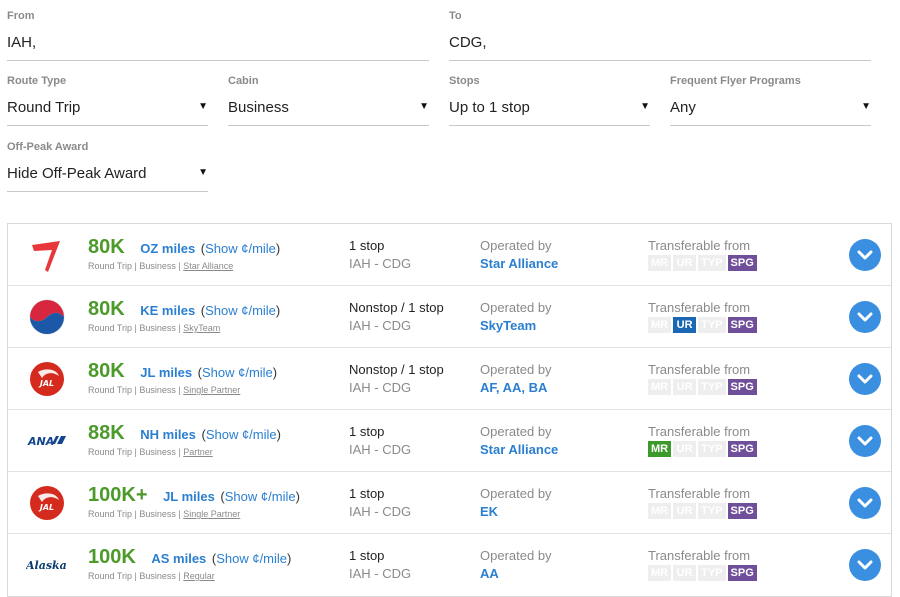  I want to click on ffp-underline, so click(770, 125).